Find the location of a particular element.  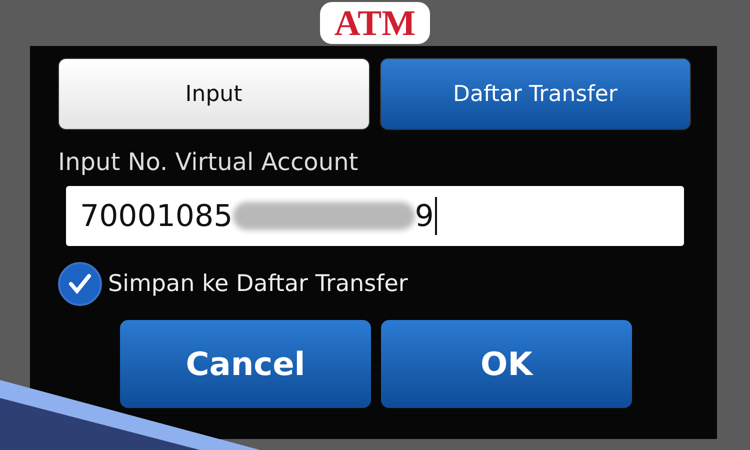

text-cursor is located at coordinates (435, 216).